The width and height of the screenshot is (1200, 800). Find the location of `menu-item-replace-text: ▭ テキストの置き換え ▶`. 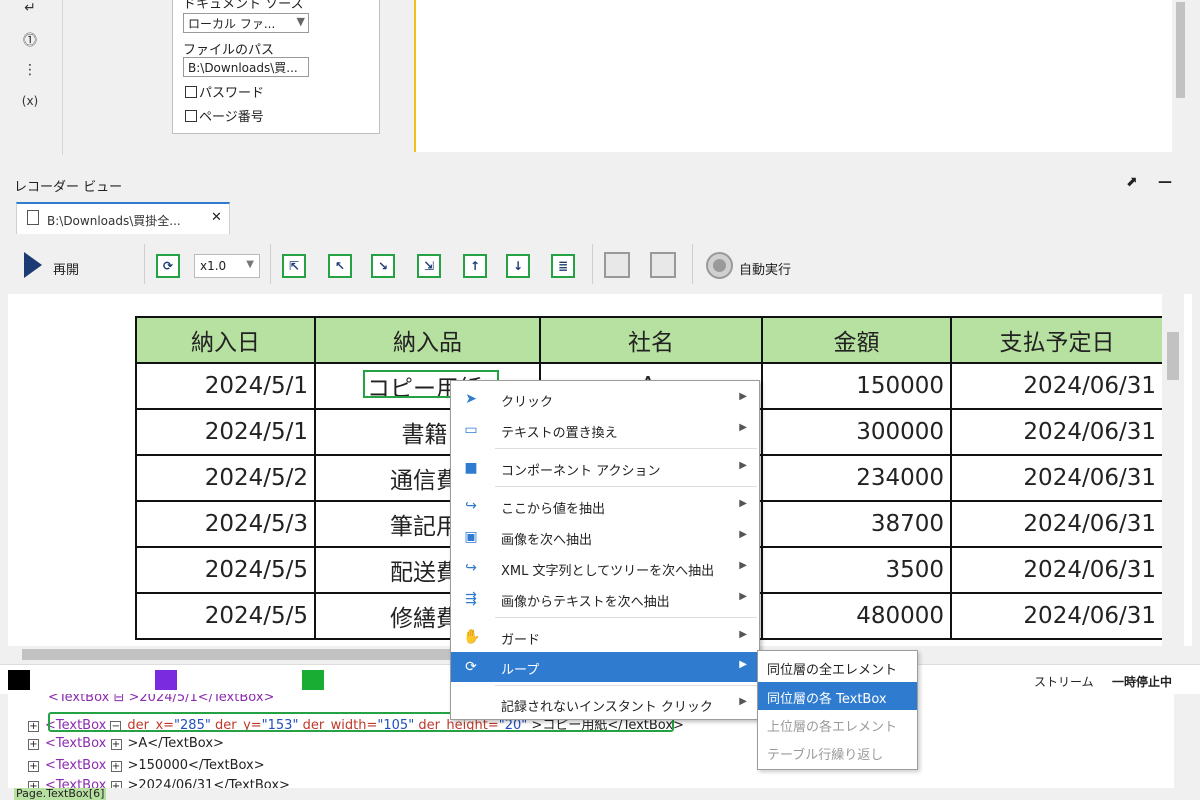

menu-item-replace-text: ▭ テキストの置き換え ▶ is located at coordinates (605, 430).